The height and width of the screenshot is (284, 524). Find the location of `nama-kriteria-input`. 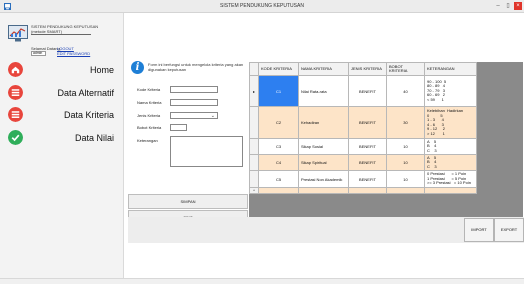

nama-kriteria-input is located at coordinates (194, 102).